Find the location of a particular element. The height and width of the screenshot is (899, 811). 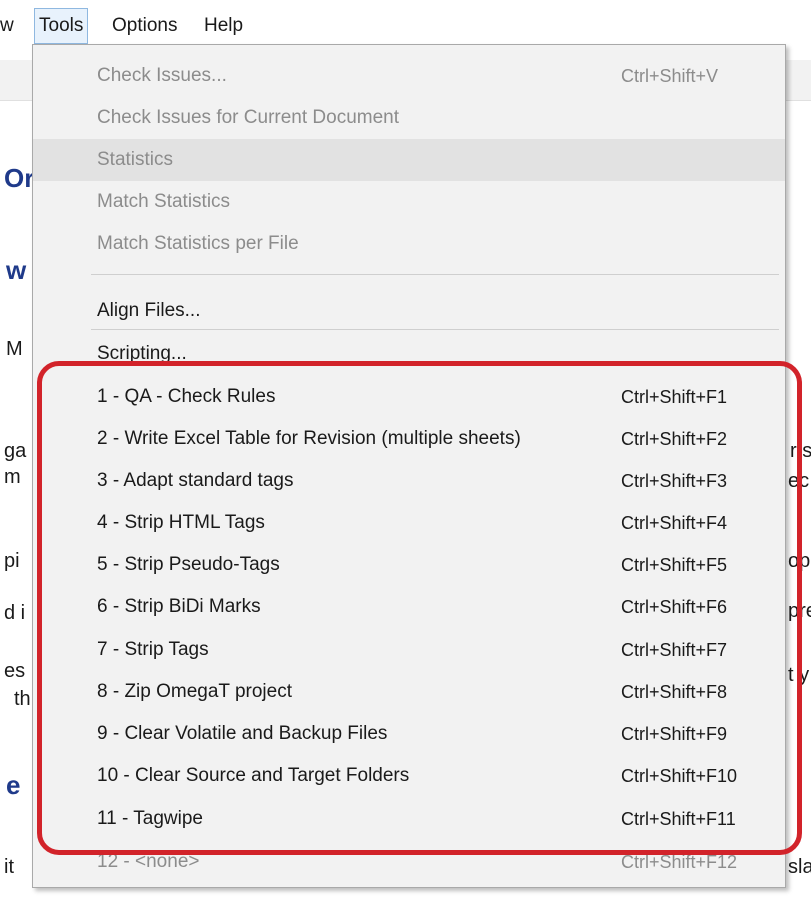

background-heading-fragment: w is located at coordinates (16, 270).